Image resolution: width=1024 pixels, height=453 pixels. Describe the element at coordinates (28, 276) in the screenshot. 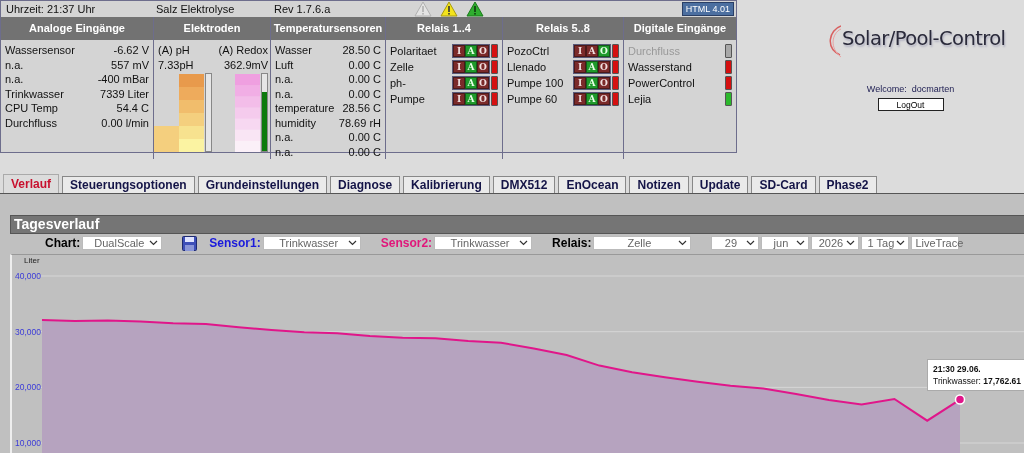

I see `axis-tick-label: 40,000` at that location.